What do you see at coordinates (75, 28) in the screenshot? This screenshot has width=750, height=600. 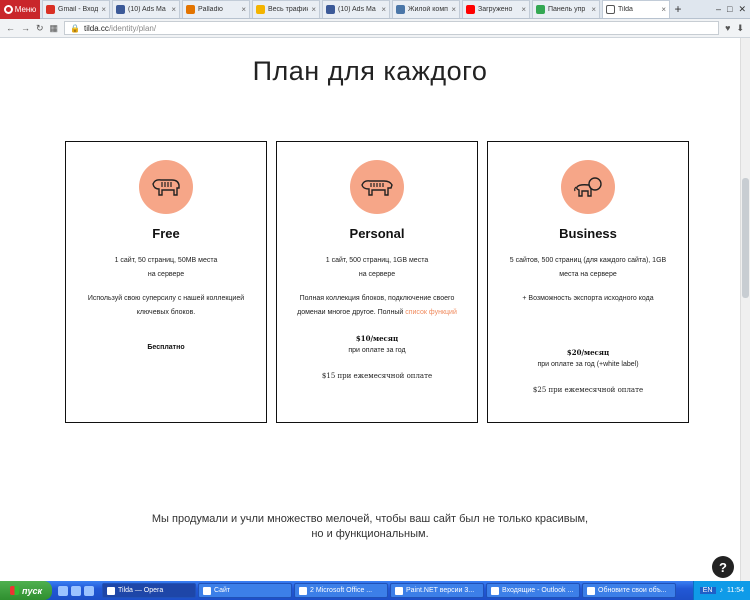 I see `secure-lock-icon: 🔒` at bounding box center [75, 28].